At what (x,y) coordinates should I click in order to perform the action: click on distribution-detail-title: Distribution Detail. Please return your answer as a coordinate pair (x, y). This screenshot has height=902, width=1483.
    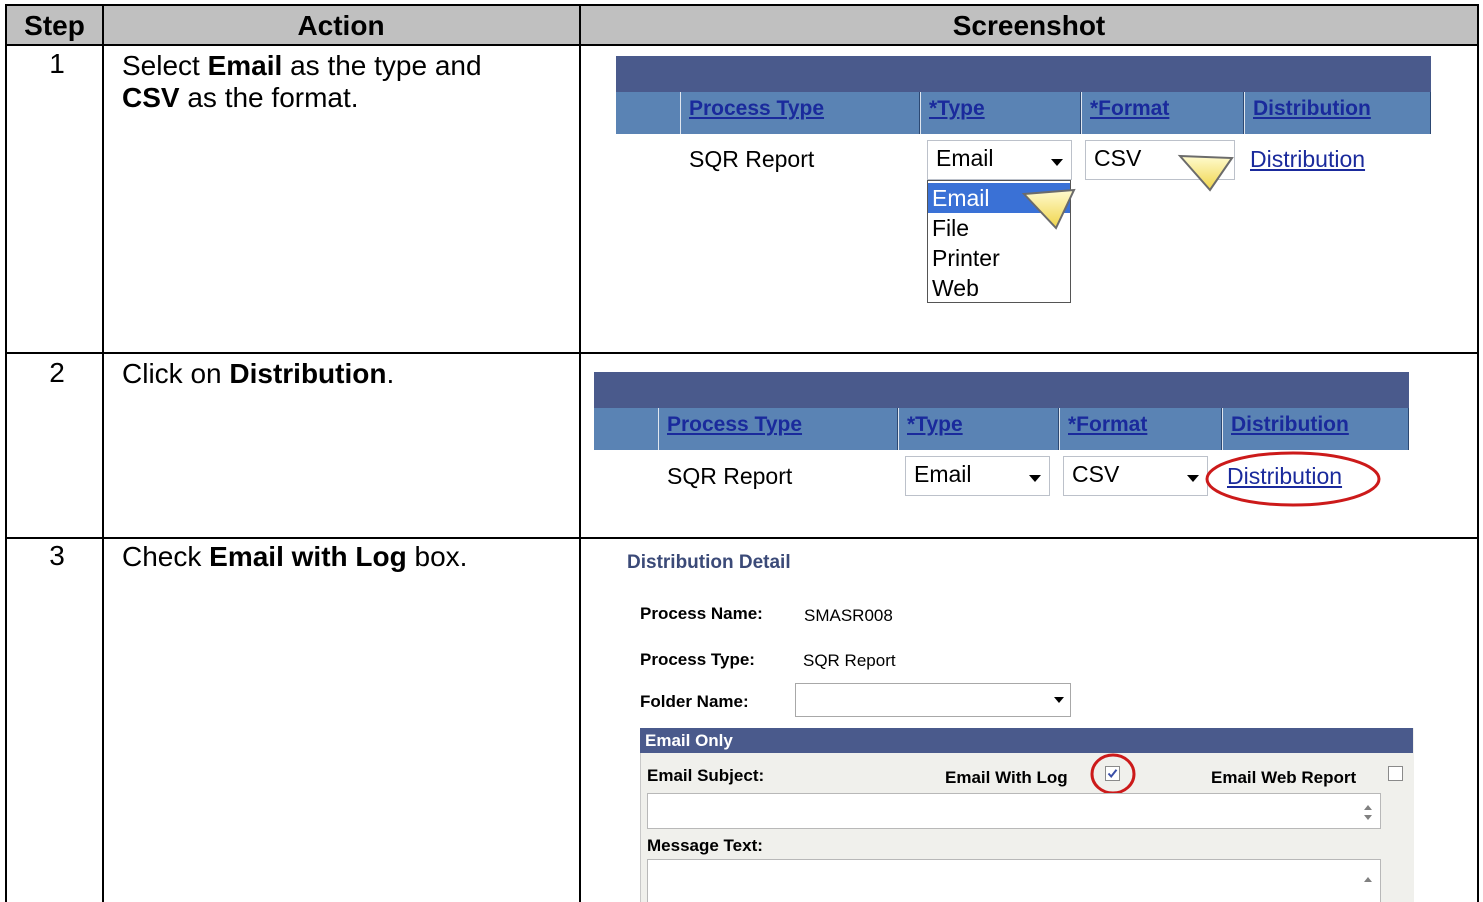
    Looking at the image, I should click on (709, 562).